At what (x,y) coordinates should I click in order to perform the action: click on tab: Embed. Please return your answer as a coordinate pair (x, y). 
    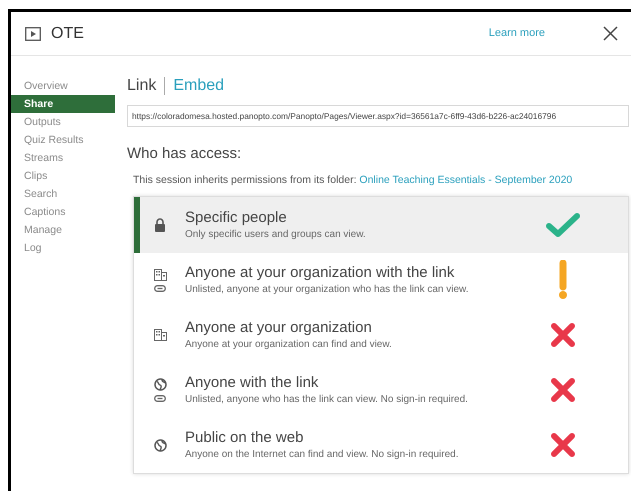
    Looking at the image, I should click on (198, 86).